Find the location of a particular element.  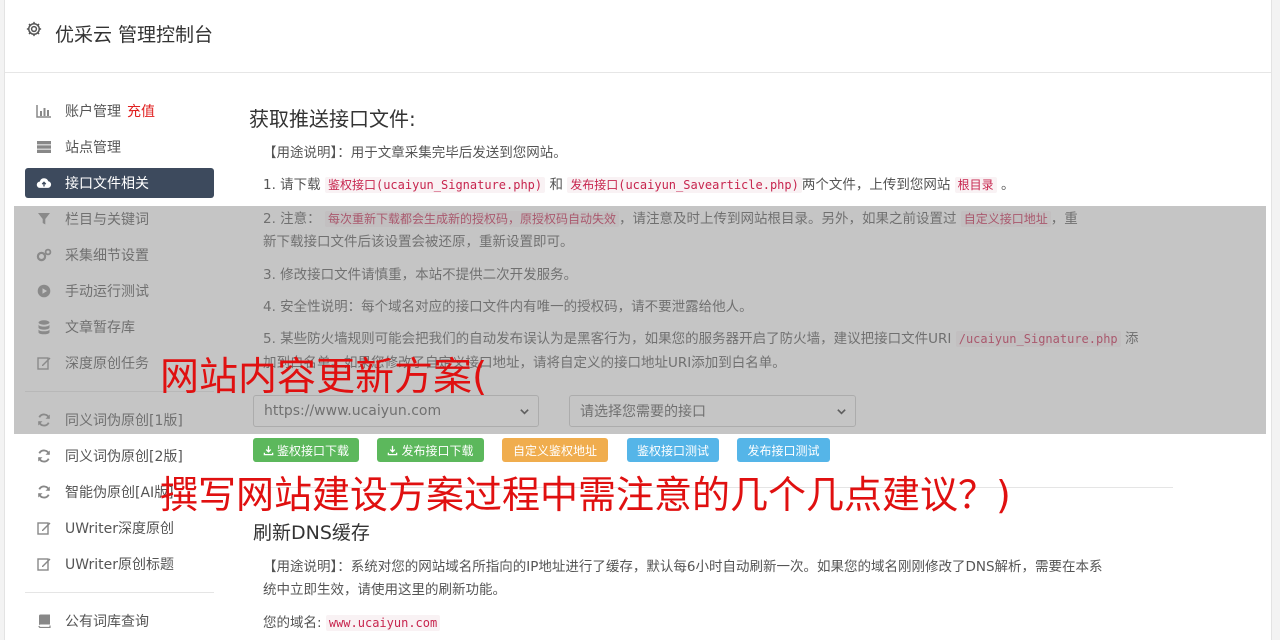

button-label: 鉴权接口测试 is located at coordinates (672, 450).